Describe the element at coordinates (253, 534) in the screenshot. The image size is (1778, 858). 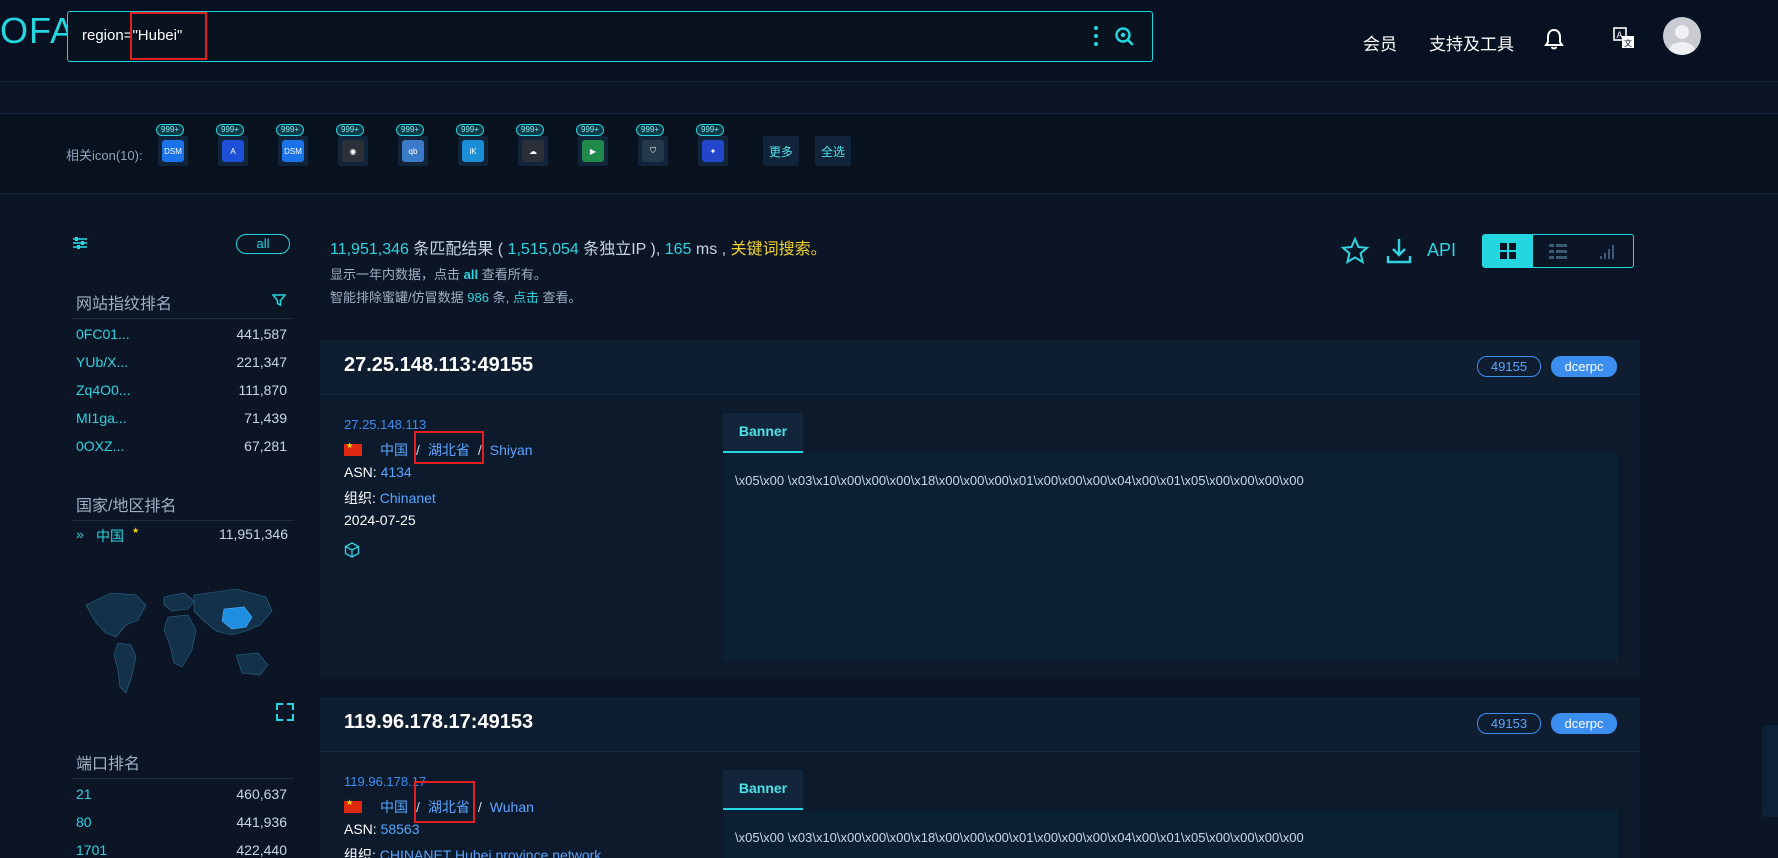
I see `country-count: 11,951,346` at that location.